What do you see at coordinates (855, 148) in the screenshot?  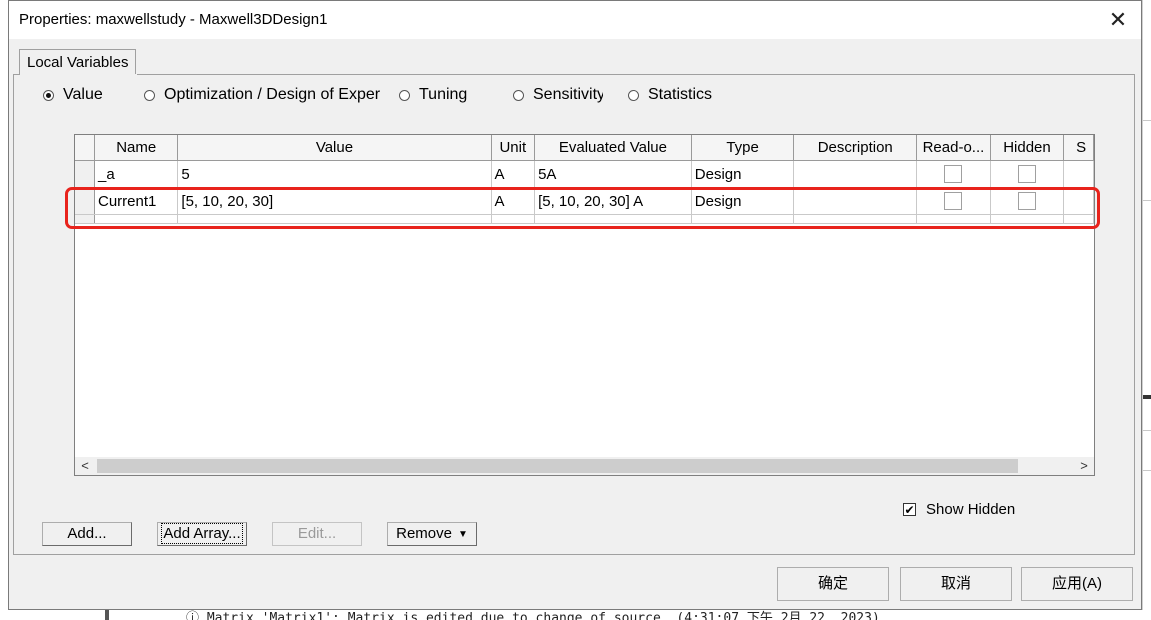 I see `column-header-description: Description` at bounding box center [855, 148].